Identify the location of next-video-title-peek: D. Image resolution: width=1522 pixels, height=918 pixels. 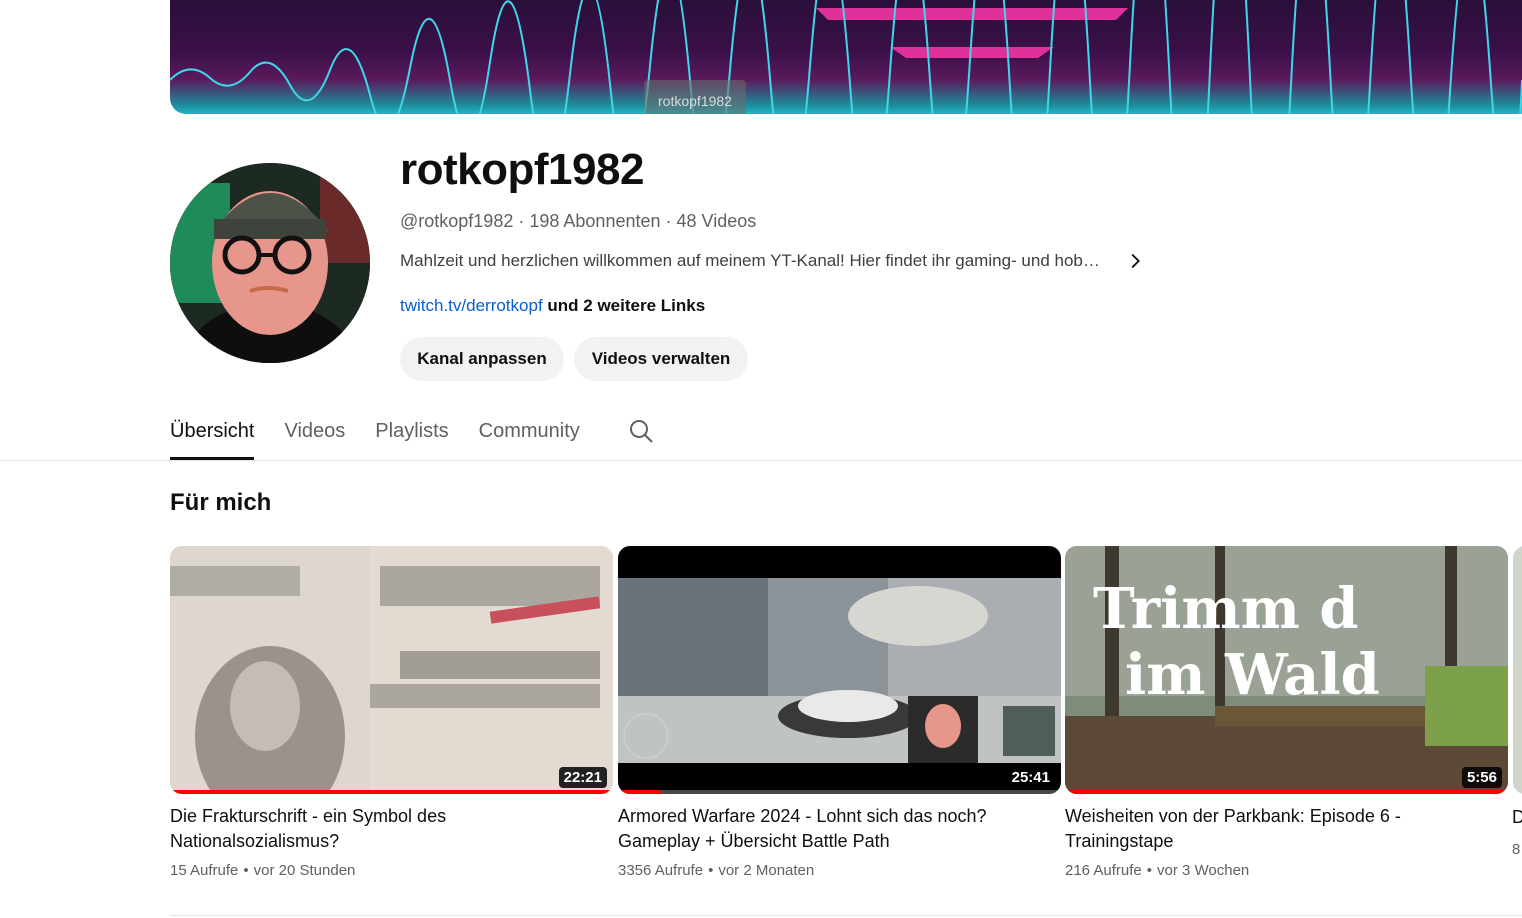
(1517, 817).